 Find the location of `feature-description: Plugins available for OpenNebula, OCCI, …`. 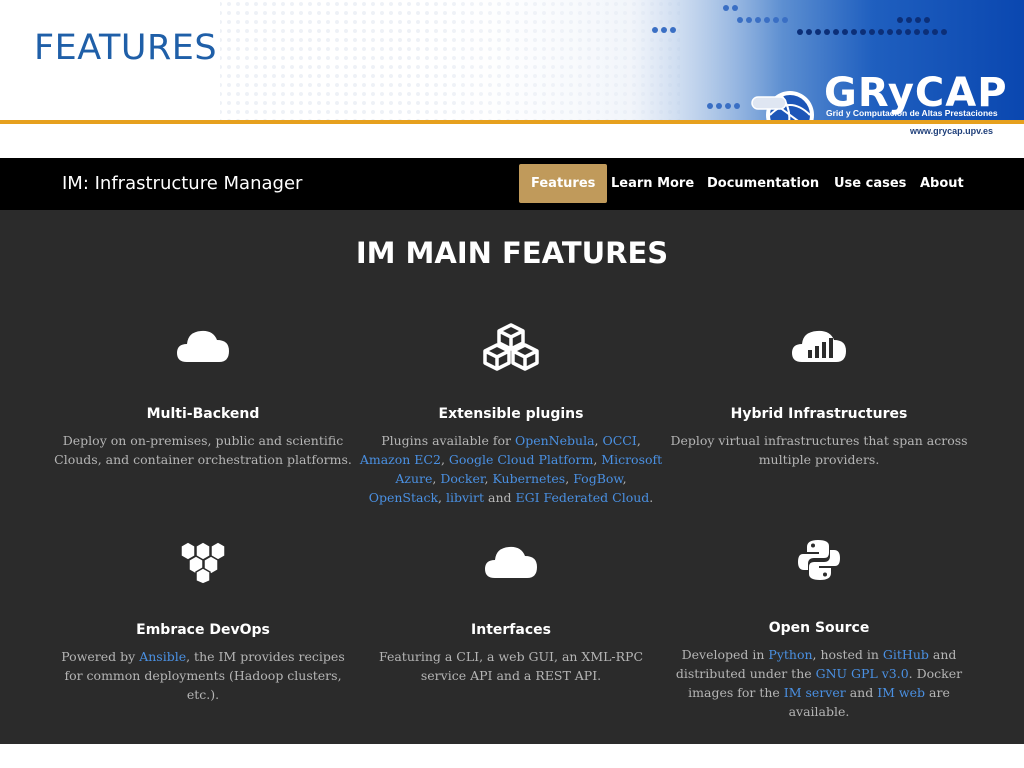

feature-description: Plugins available for OpenNebula, OCCI, … is located at coordinates (511, 469).